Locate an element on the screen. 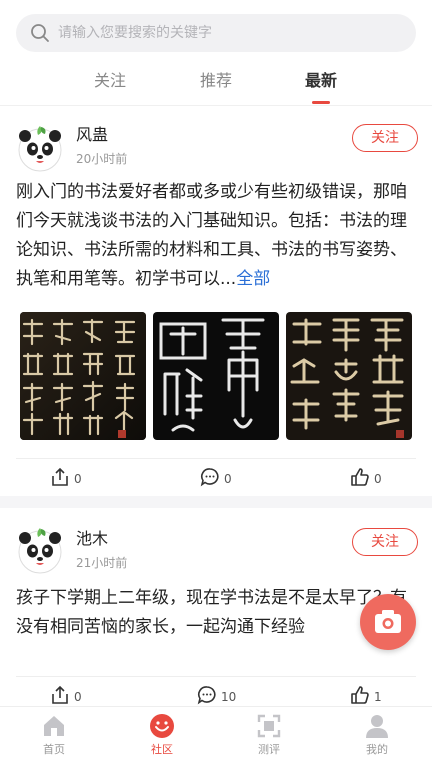  post-text: 孩子下学期上二年级，现在学书法是不是太早了？有没有相同苦恼的家长，一起沟通下经验 is located at coordinates (217, 614).